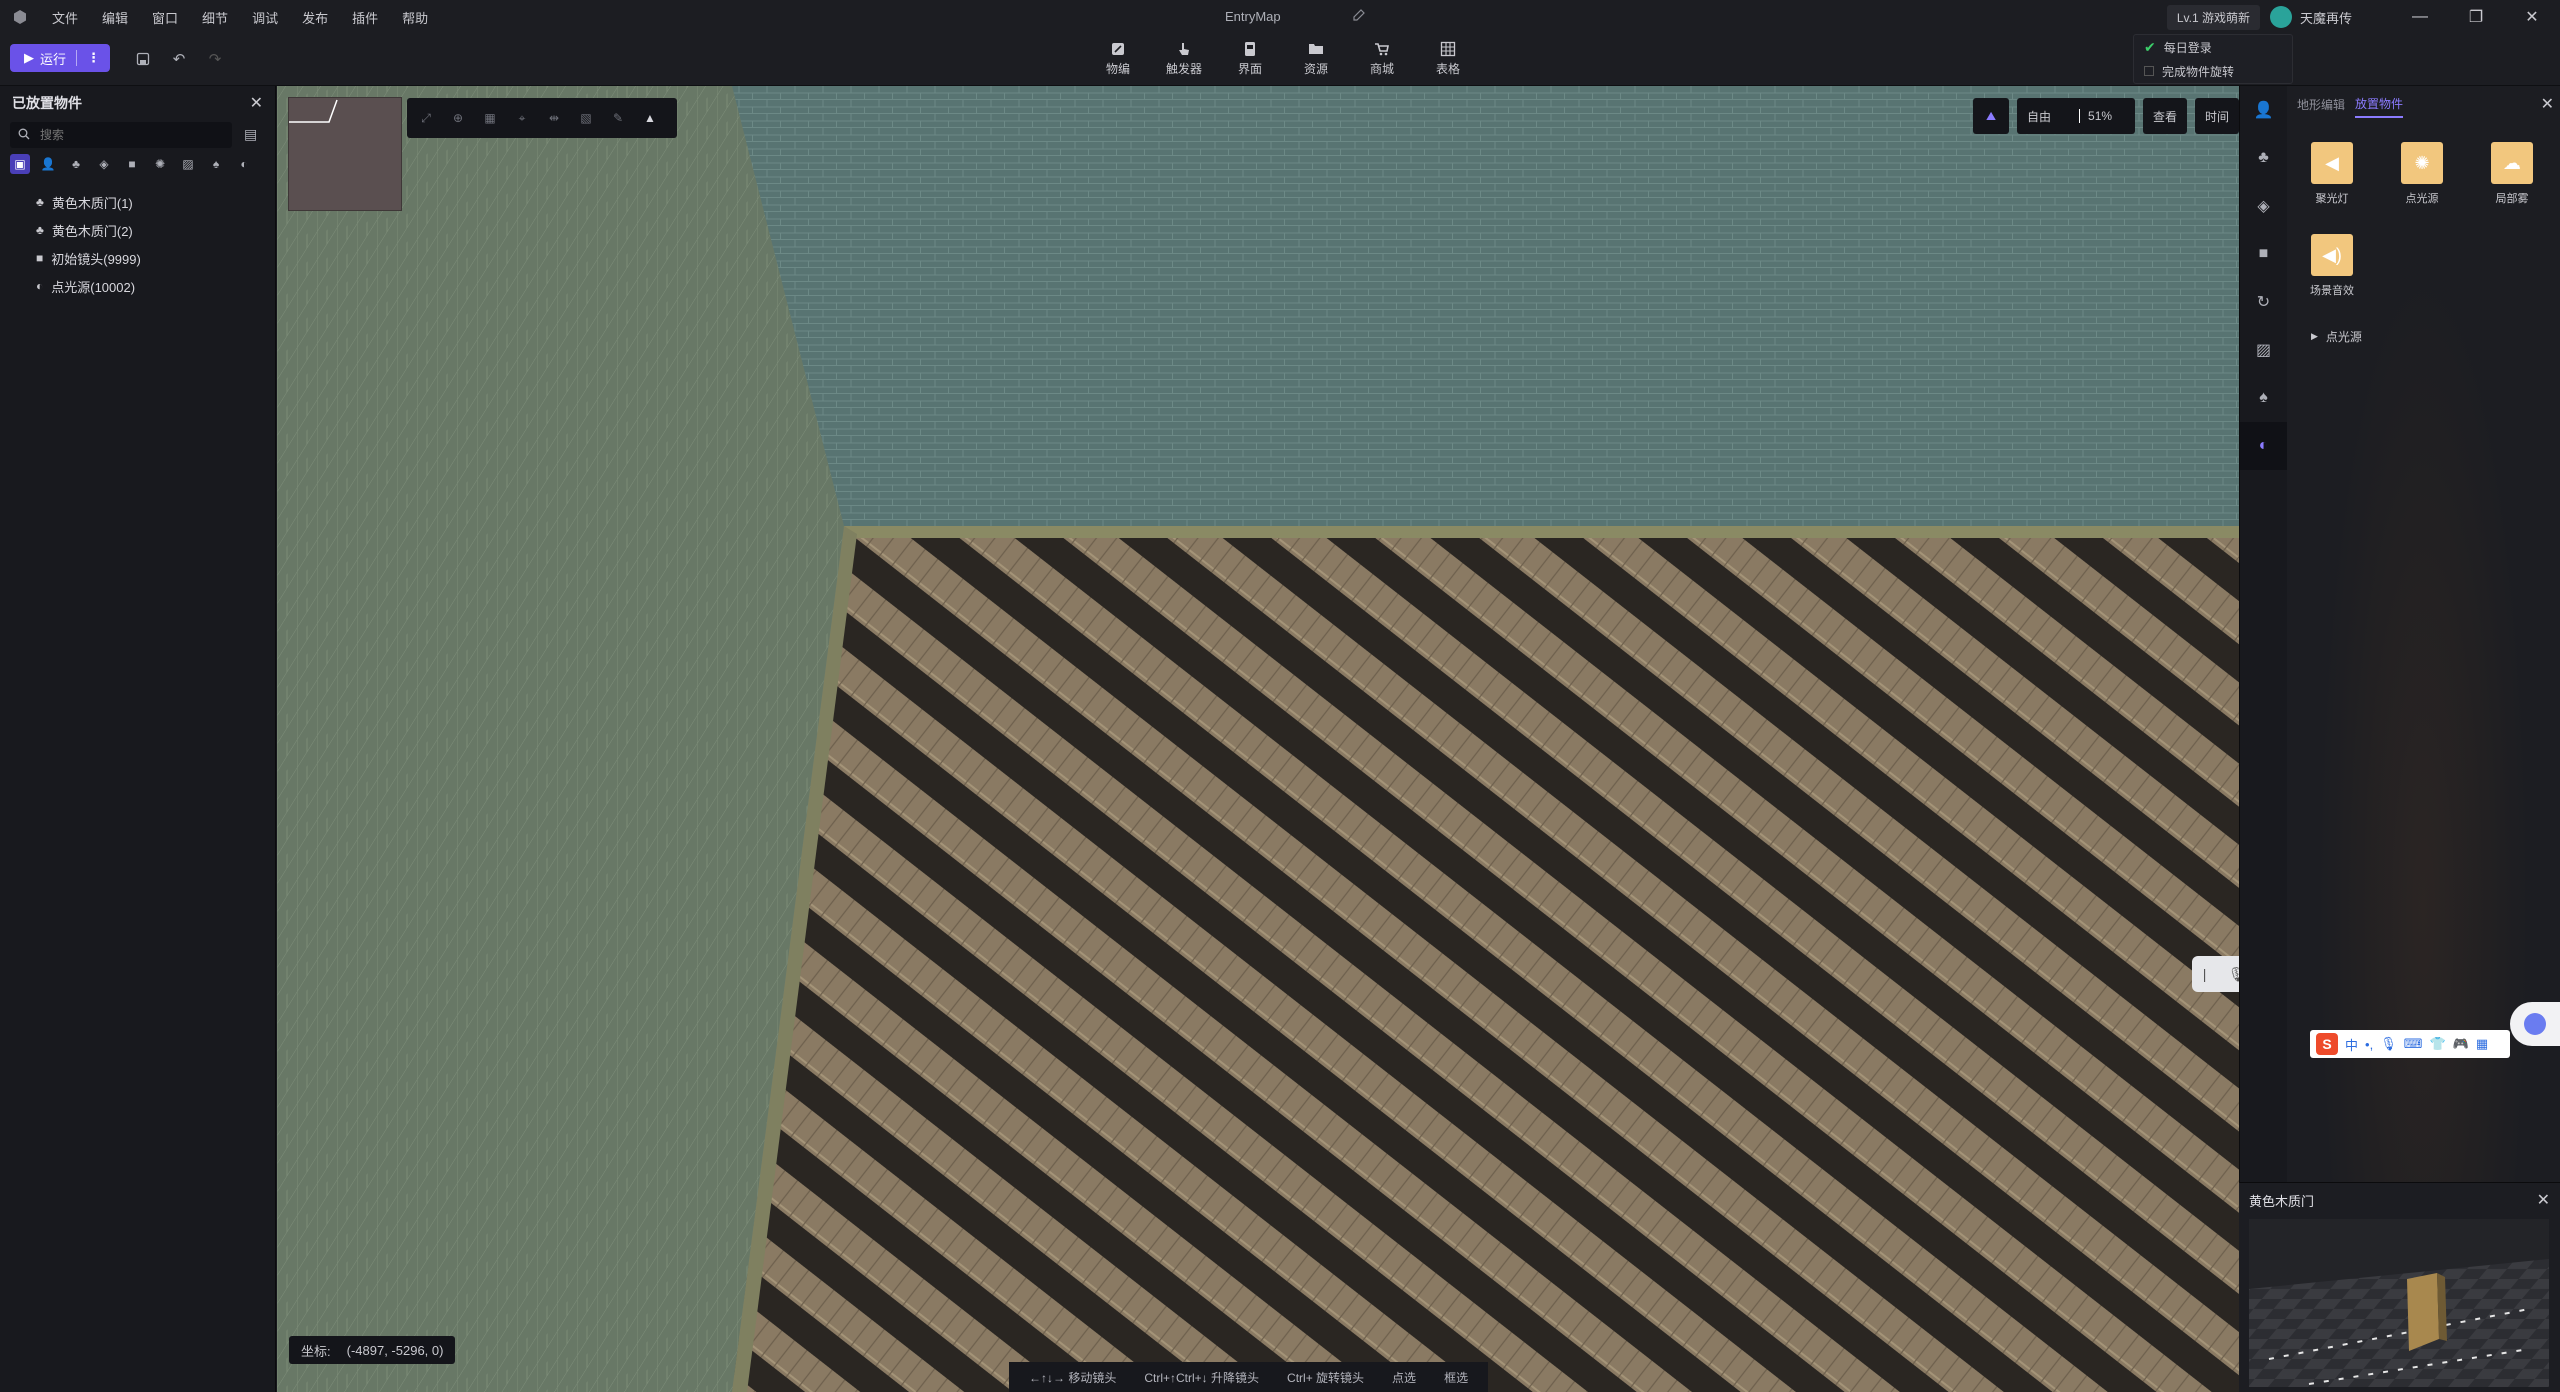 Image resolution: width=2560 pixels, height=1392 pixels. I want to click on ime-apps-icon: ▦, so click(2482, 1044).